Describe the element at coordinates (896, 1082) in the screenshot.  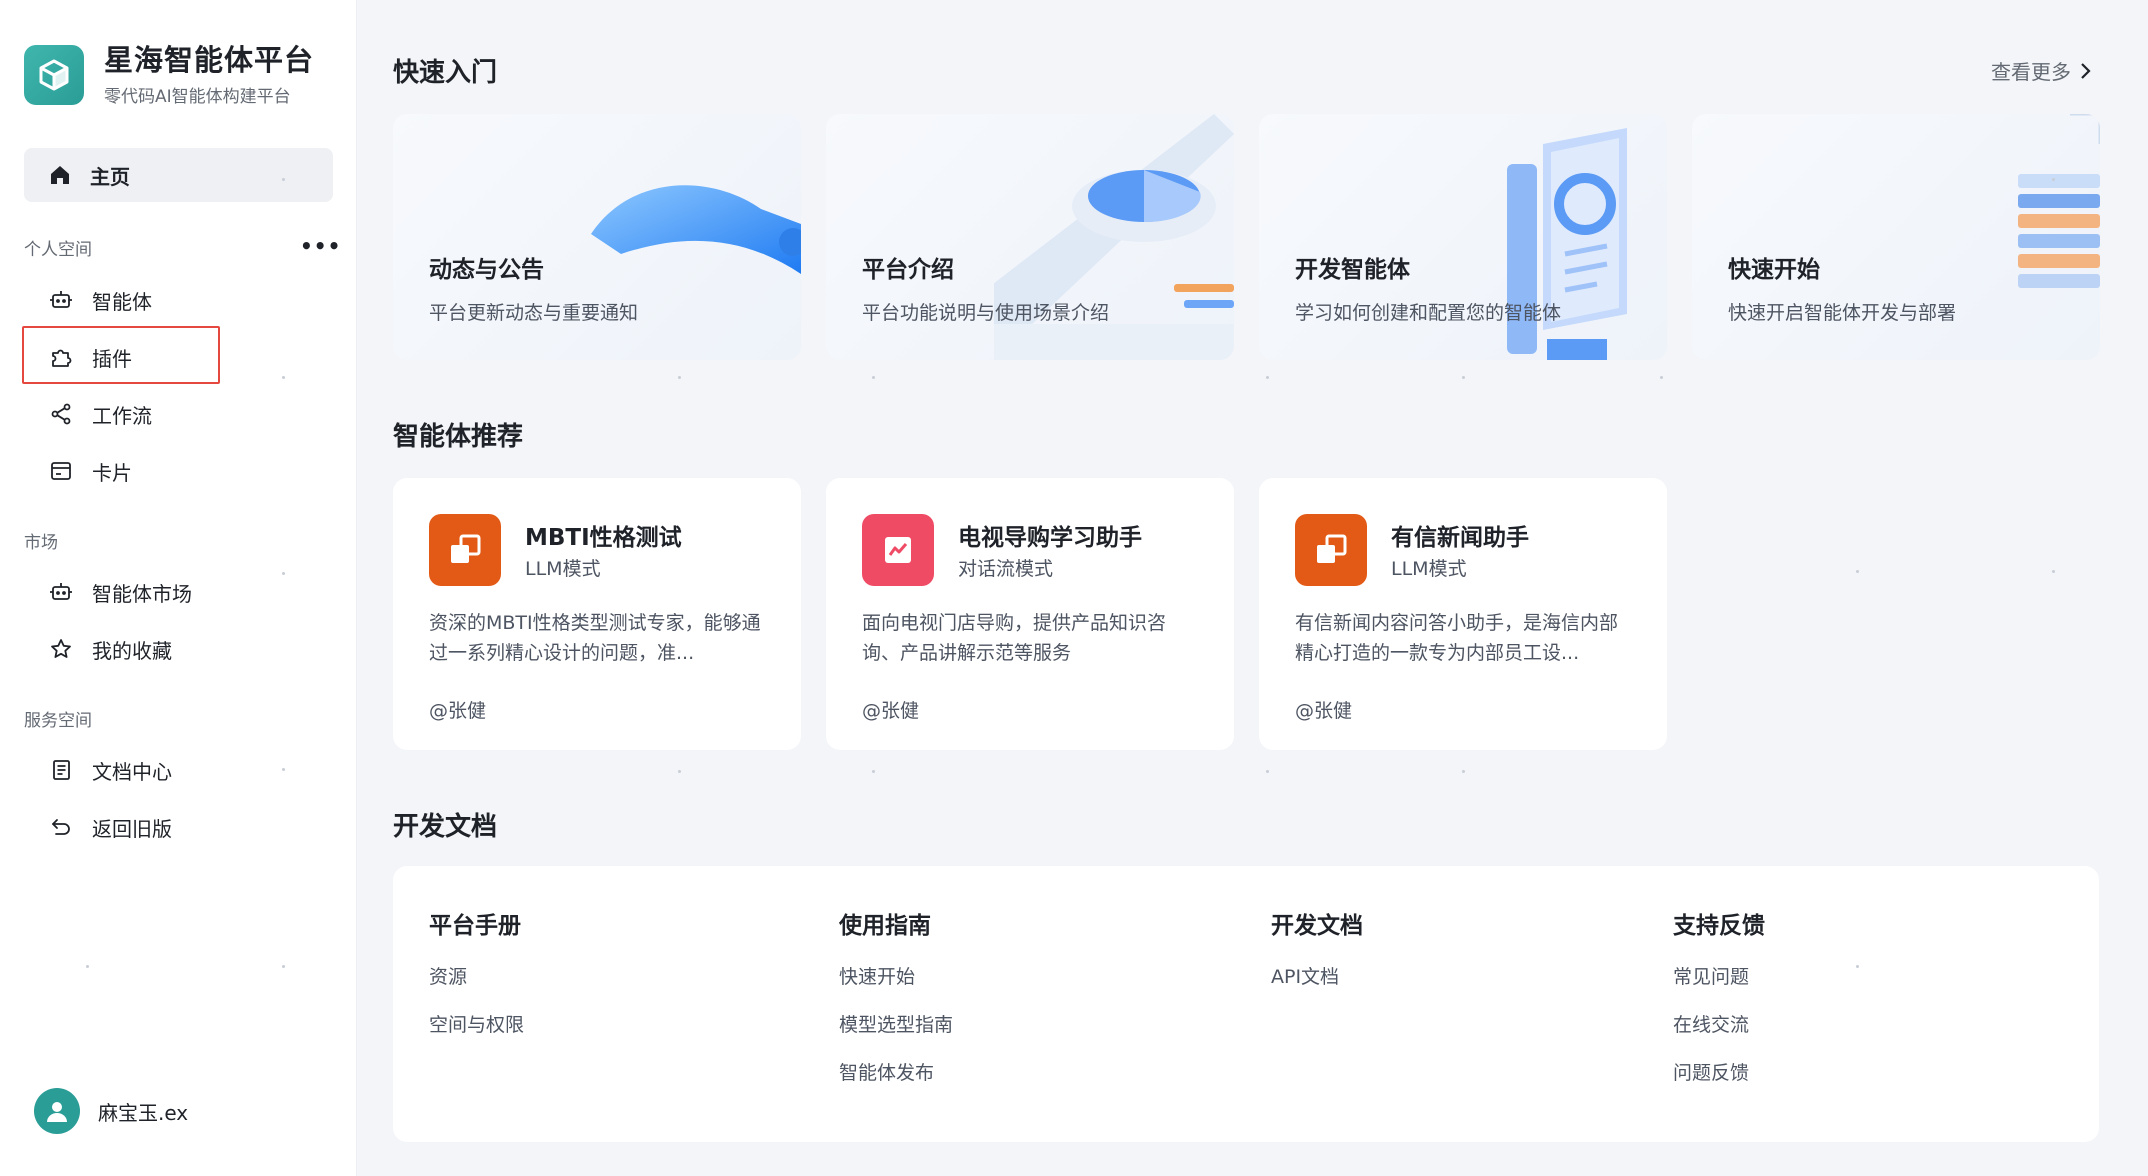
I see `doc-link: 智能体发布` at that location.